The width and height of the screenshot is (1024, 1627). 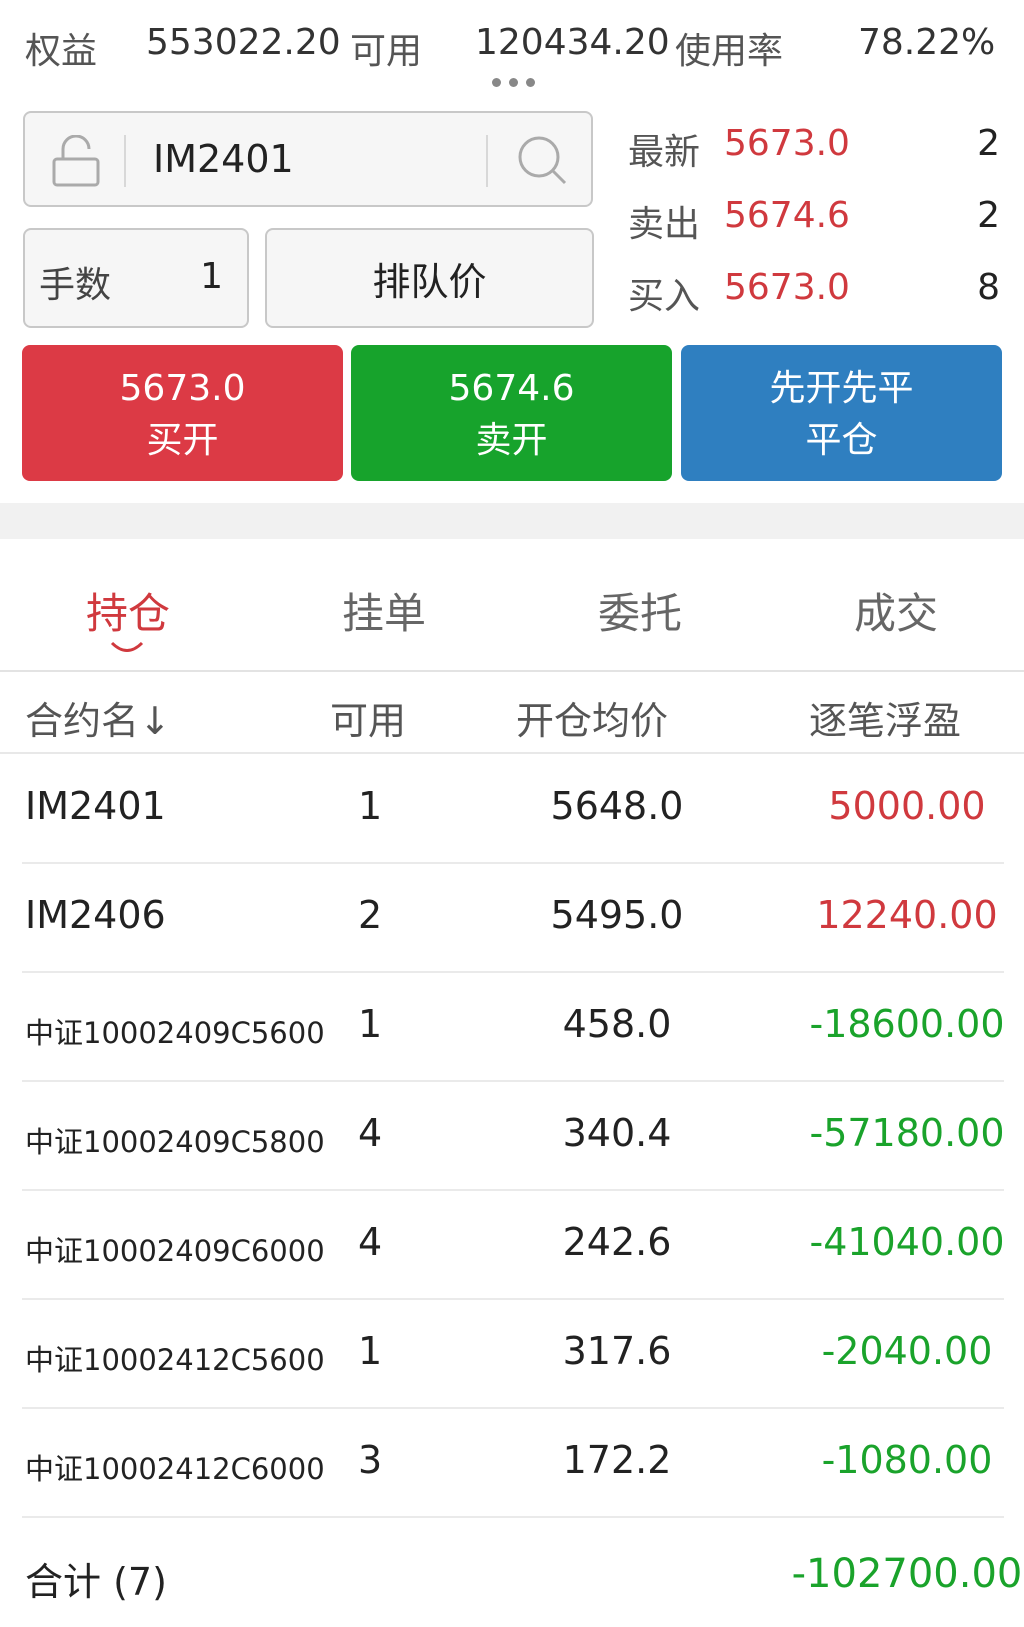 I want to click on total-label: 合计 (7), so click(x=96, y=1582).